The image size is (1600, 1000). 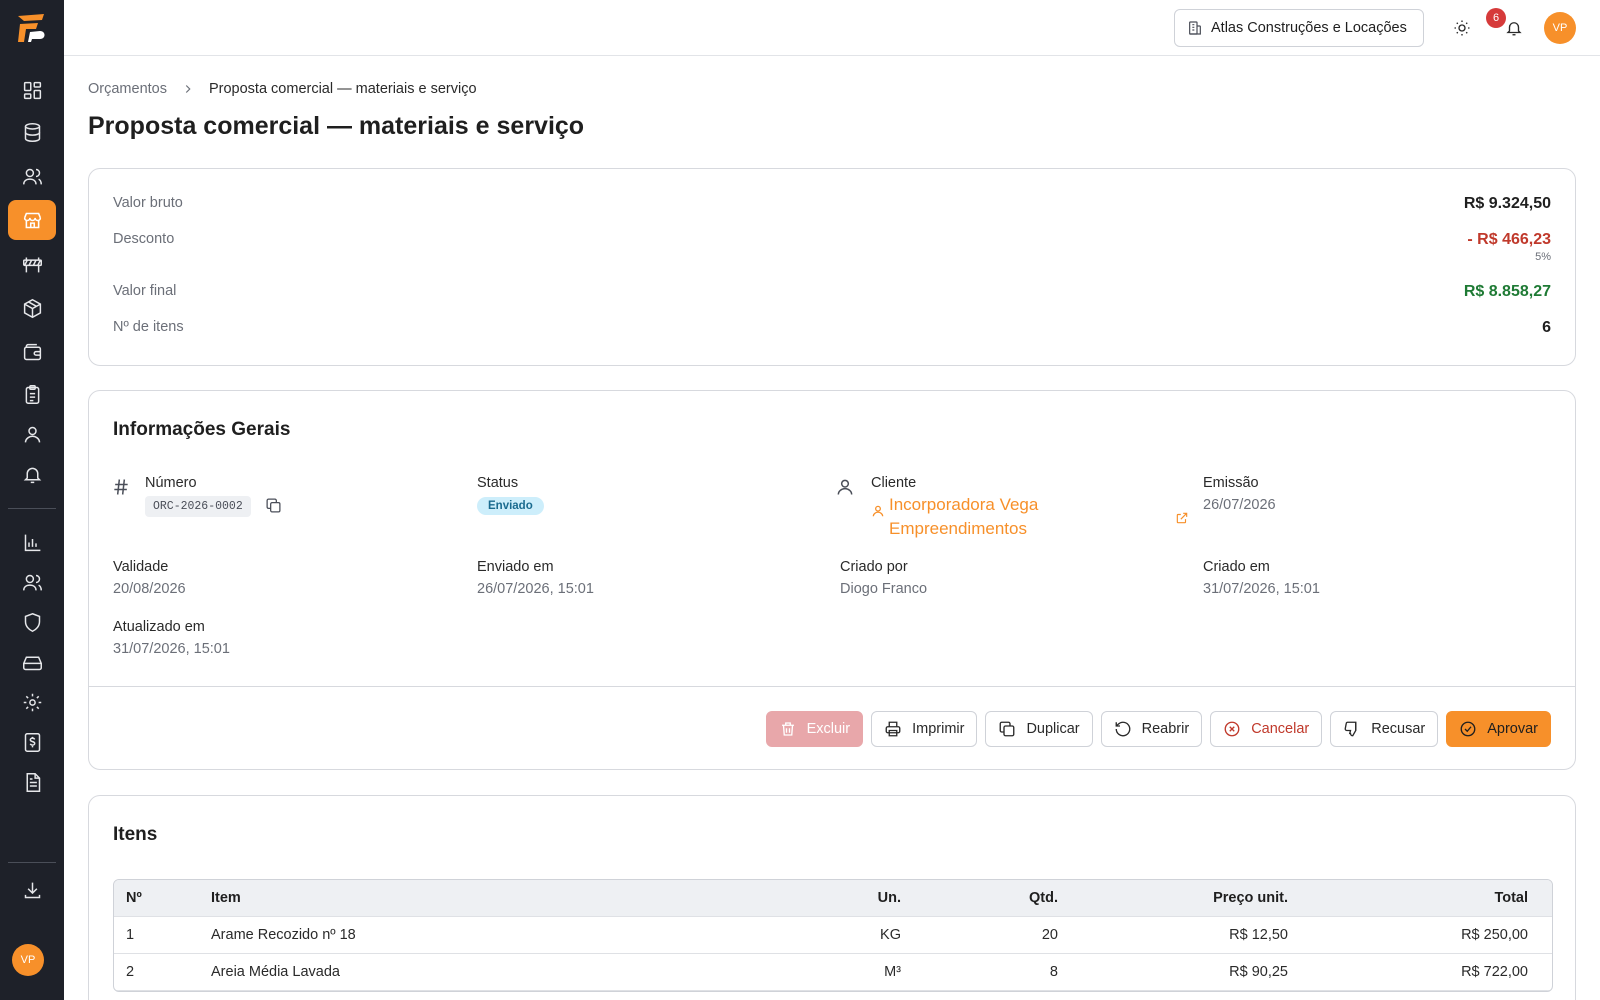 What do you see at coordinates (832, 28) in the screenshot?
I see `top-header: Atlas Construções e Locações 6 VP` at bounding box center [832, 28].